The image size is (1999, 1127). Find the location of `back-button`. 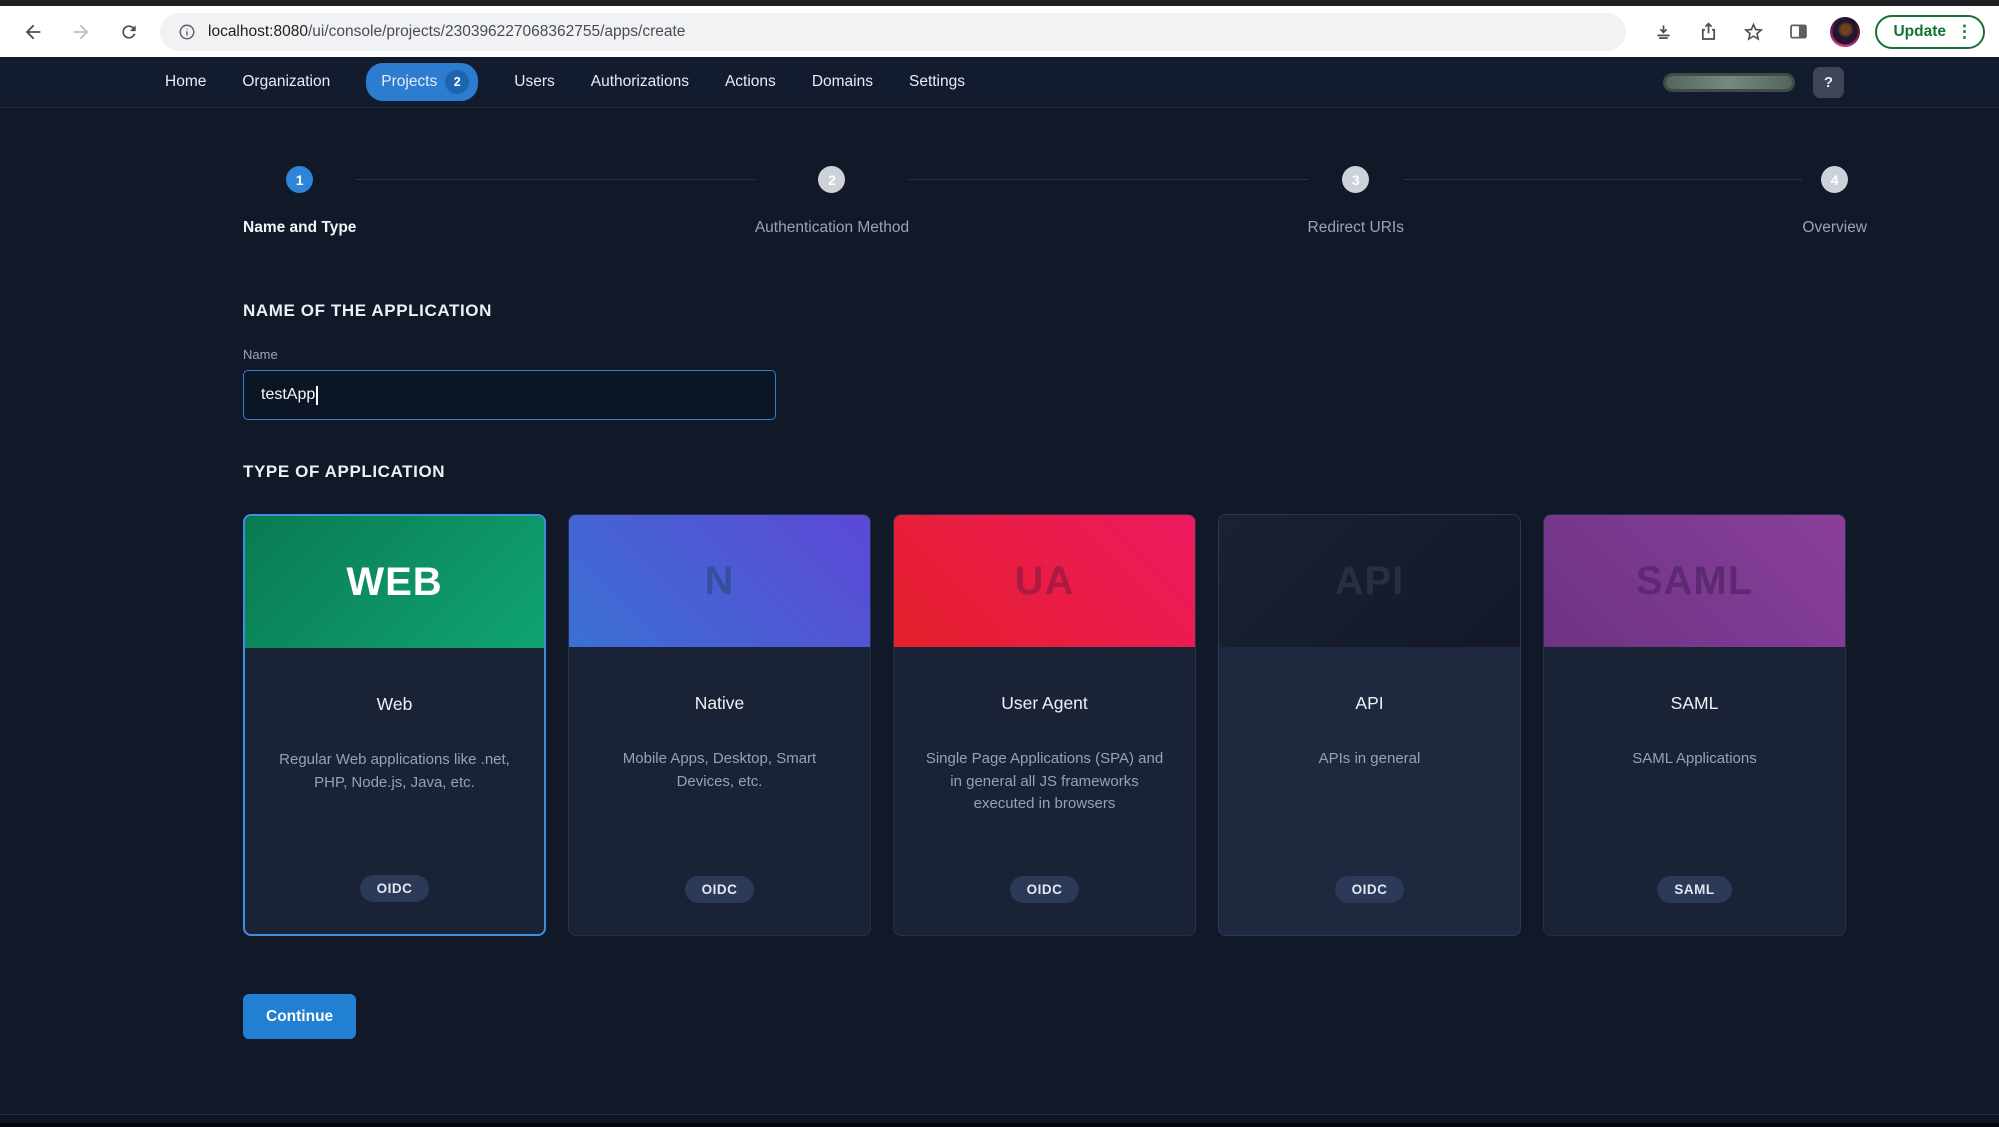

back-button is located at coordinates (33, 32).